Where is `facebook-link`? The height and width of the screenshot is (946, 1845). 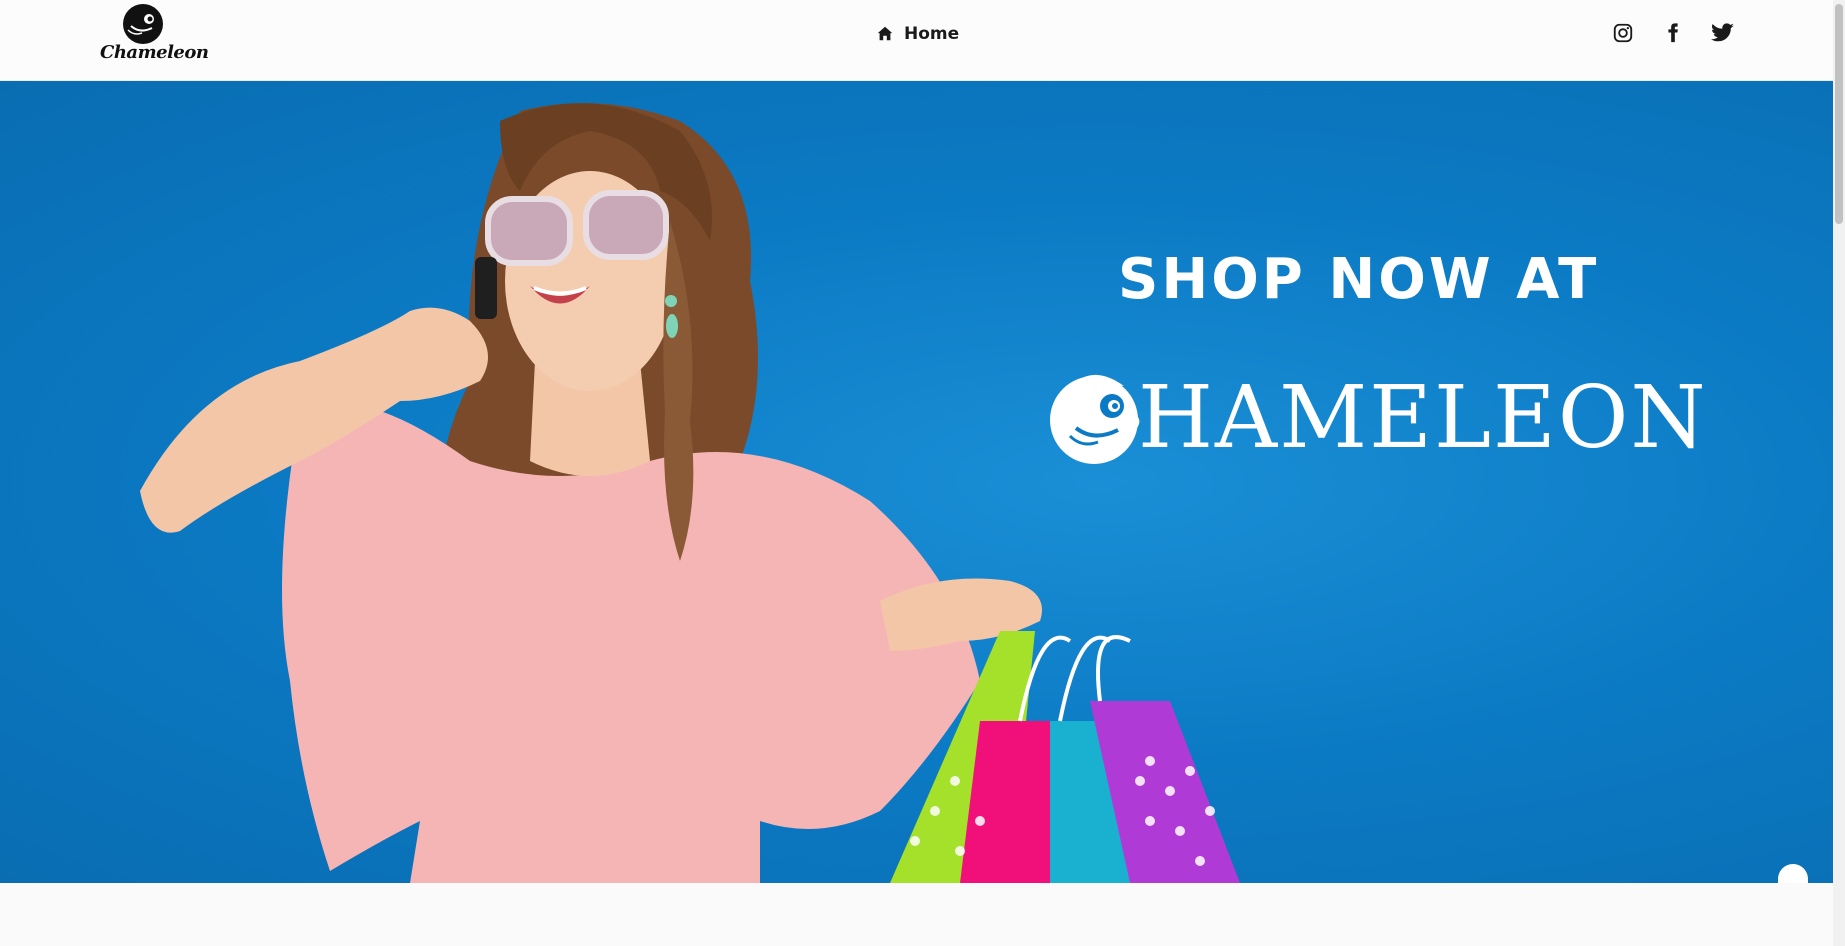
facebook-link is located at coordinates (1673, 33).